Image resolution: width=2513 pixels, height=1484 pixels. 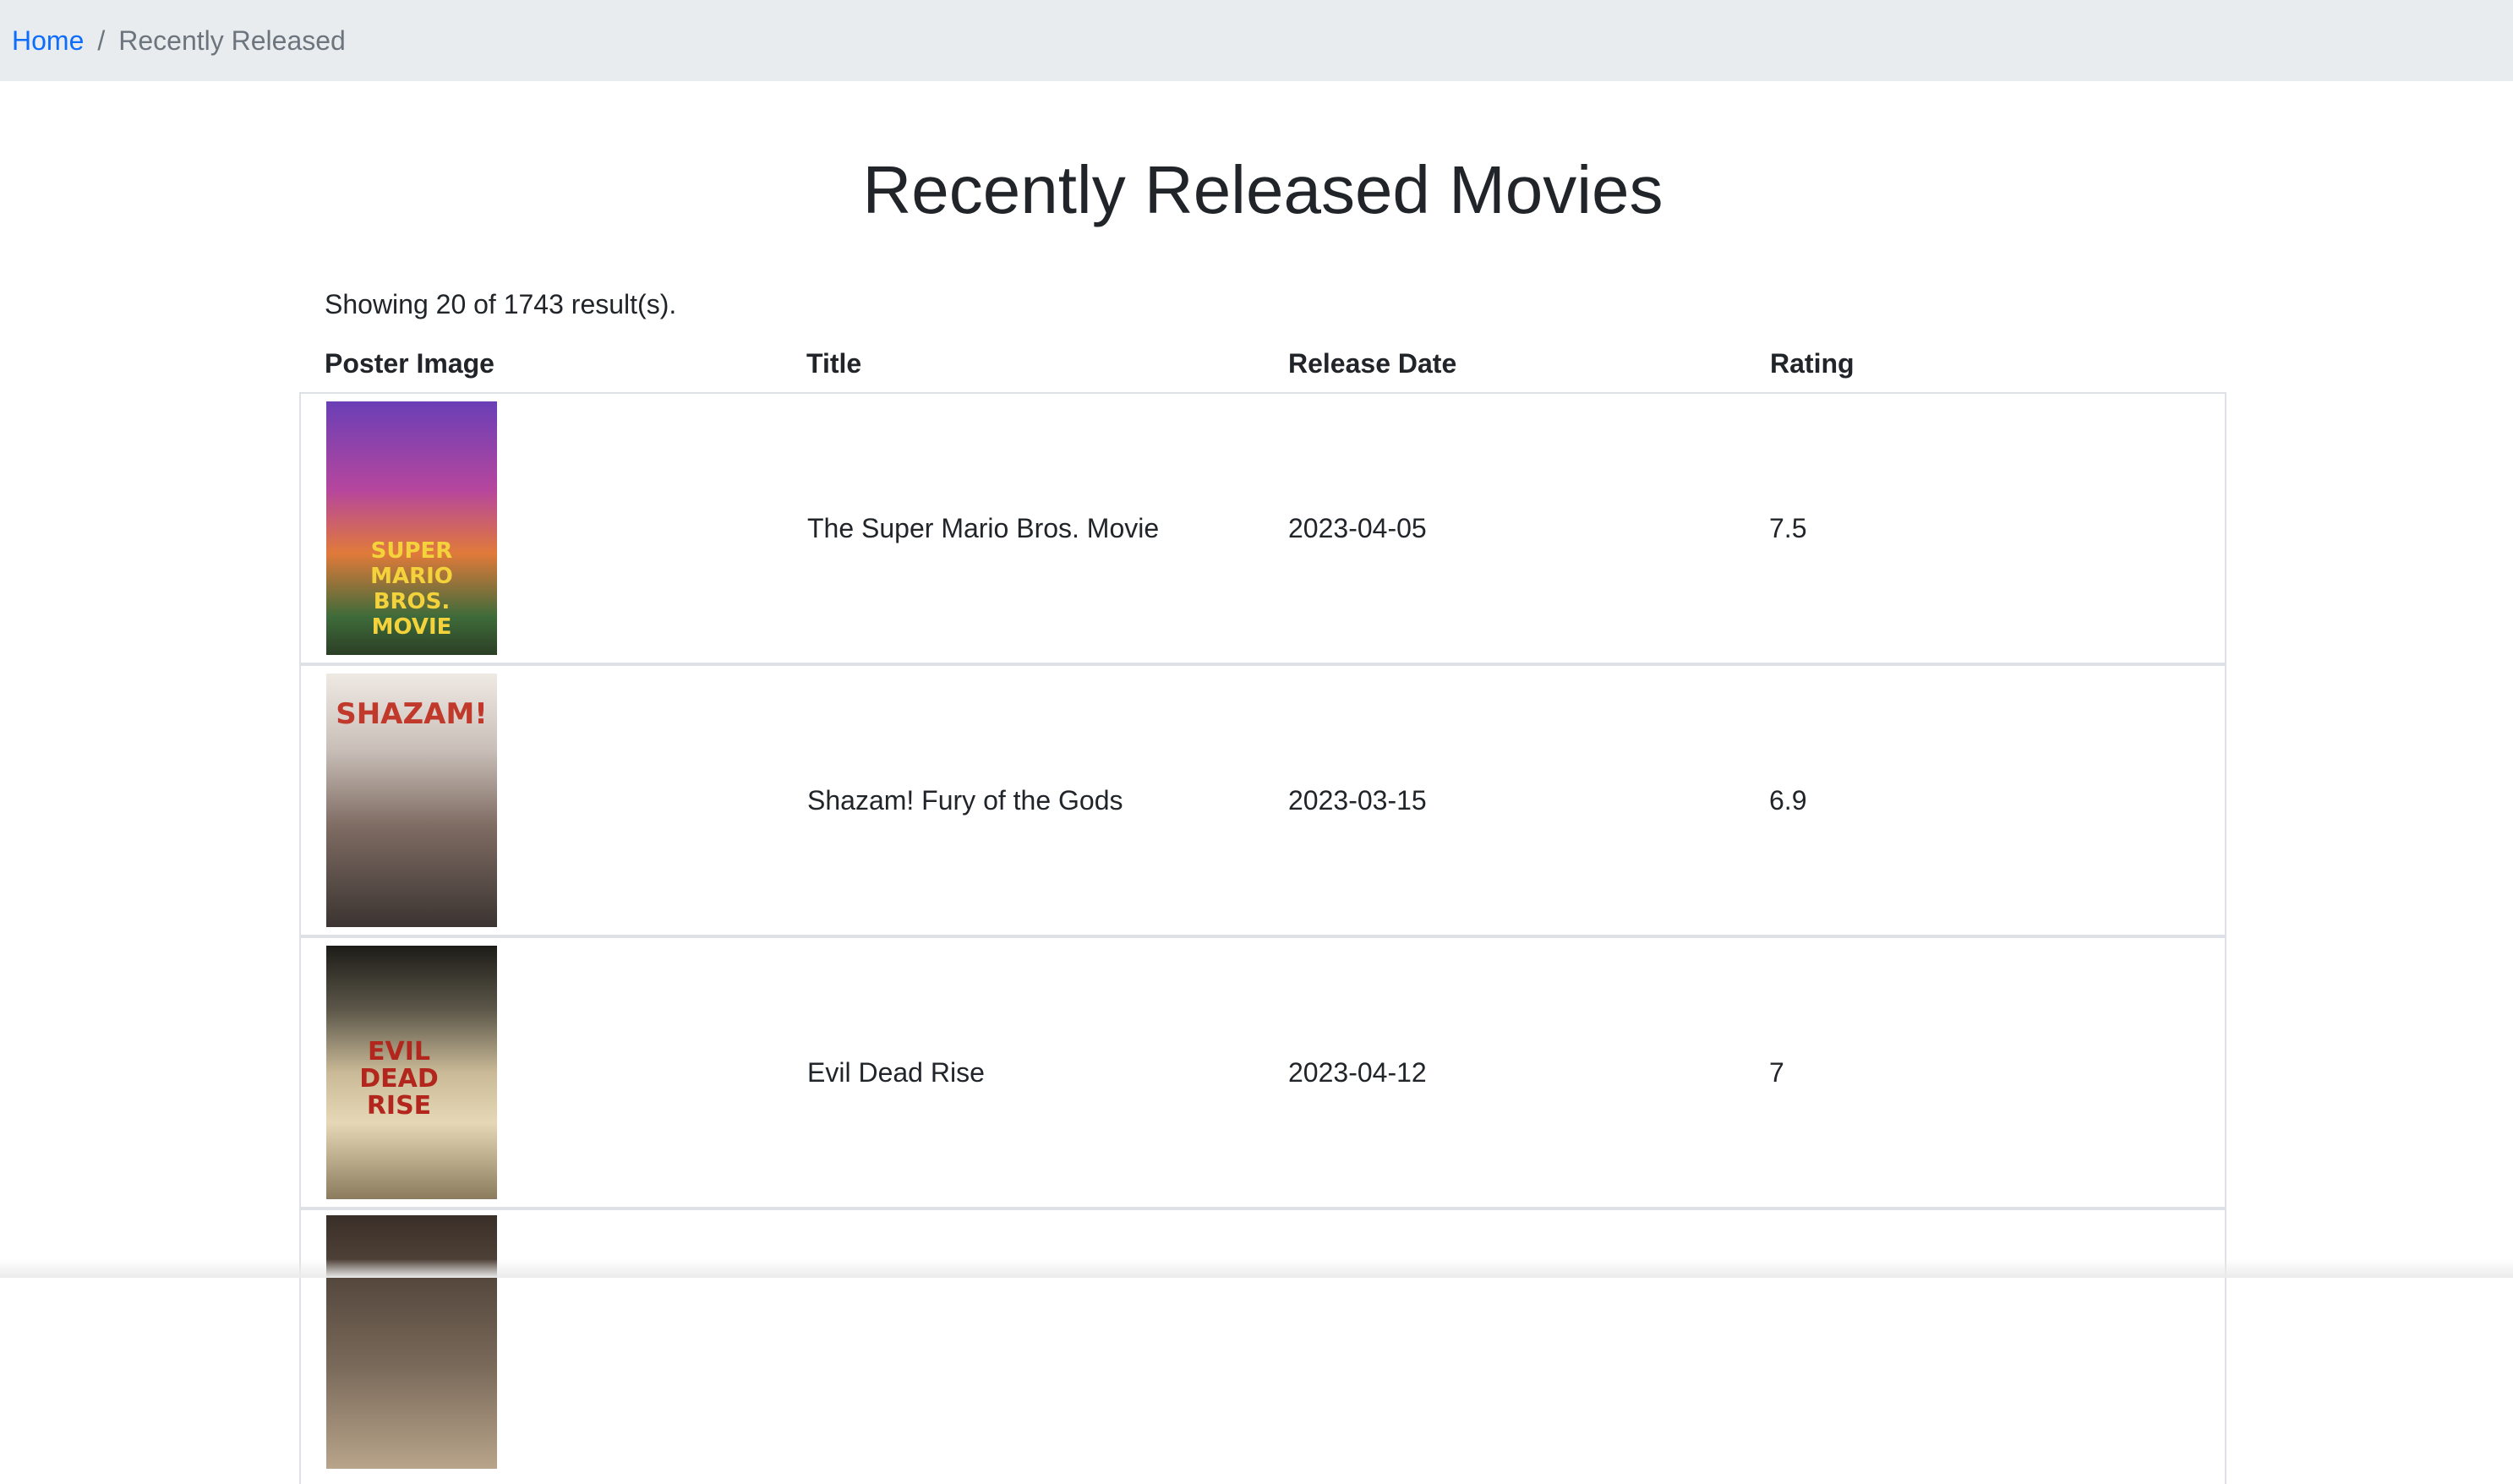 I want to click on movie-title: The Super Mario Bros. Movie, so click(x=983, y=527).